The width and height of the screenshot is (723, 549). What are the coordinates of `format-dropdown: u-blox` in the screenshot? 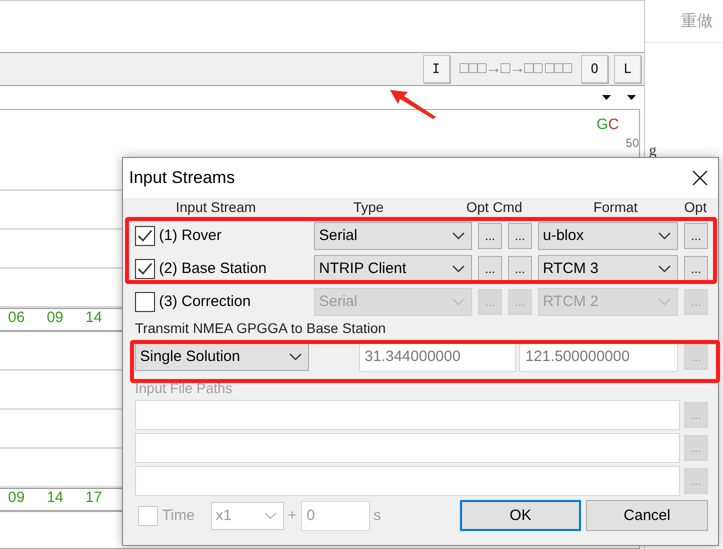 It's located at (608, 236).